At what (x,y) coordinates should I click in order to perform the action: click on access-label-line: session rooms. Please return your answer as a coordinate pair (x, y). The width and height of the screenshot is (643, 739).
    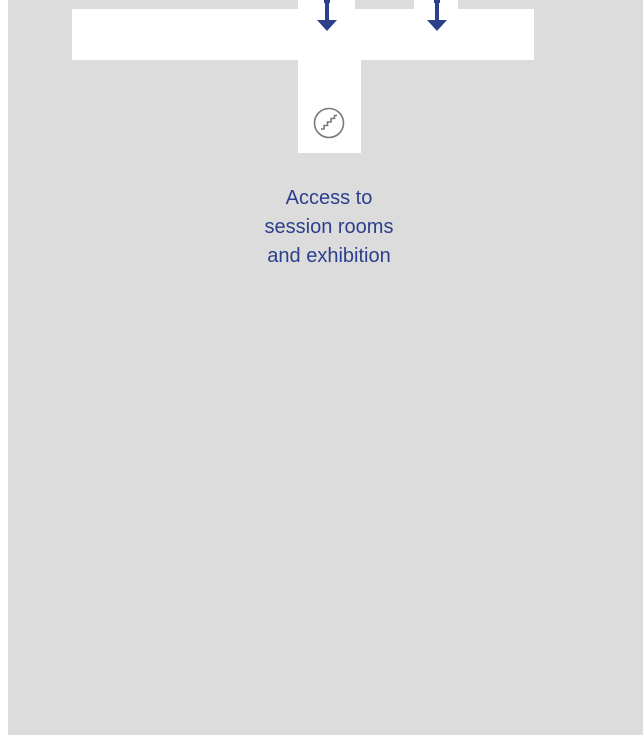
    Looking at the image, I should click on (329, 227).